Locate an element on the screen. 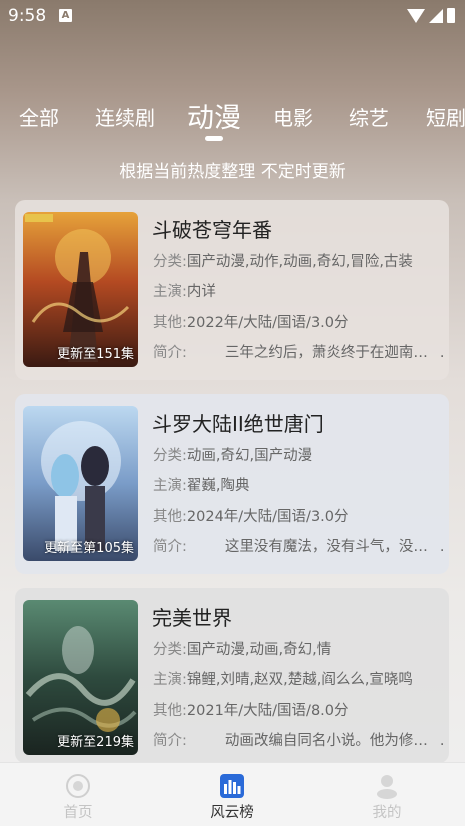  category-line: 分类:国产动漫,动作,动画,奇幻,冒险,古装 is located at coordinates (283, 262).